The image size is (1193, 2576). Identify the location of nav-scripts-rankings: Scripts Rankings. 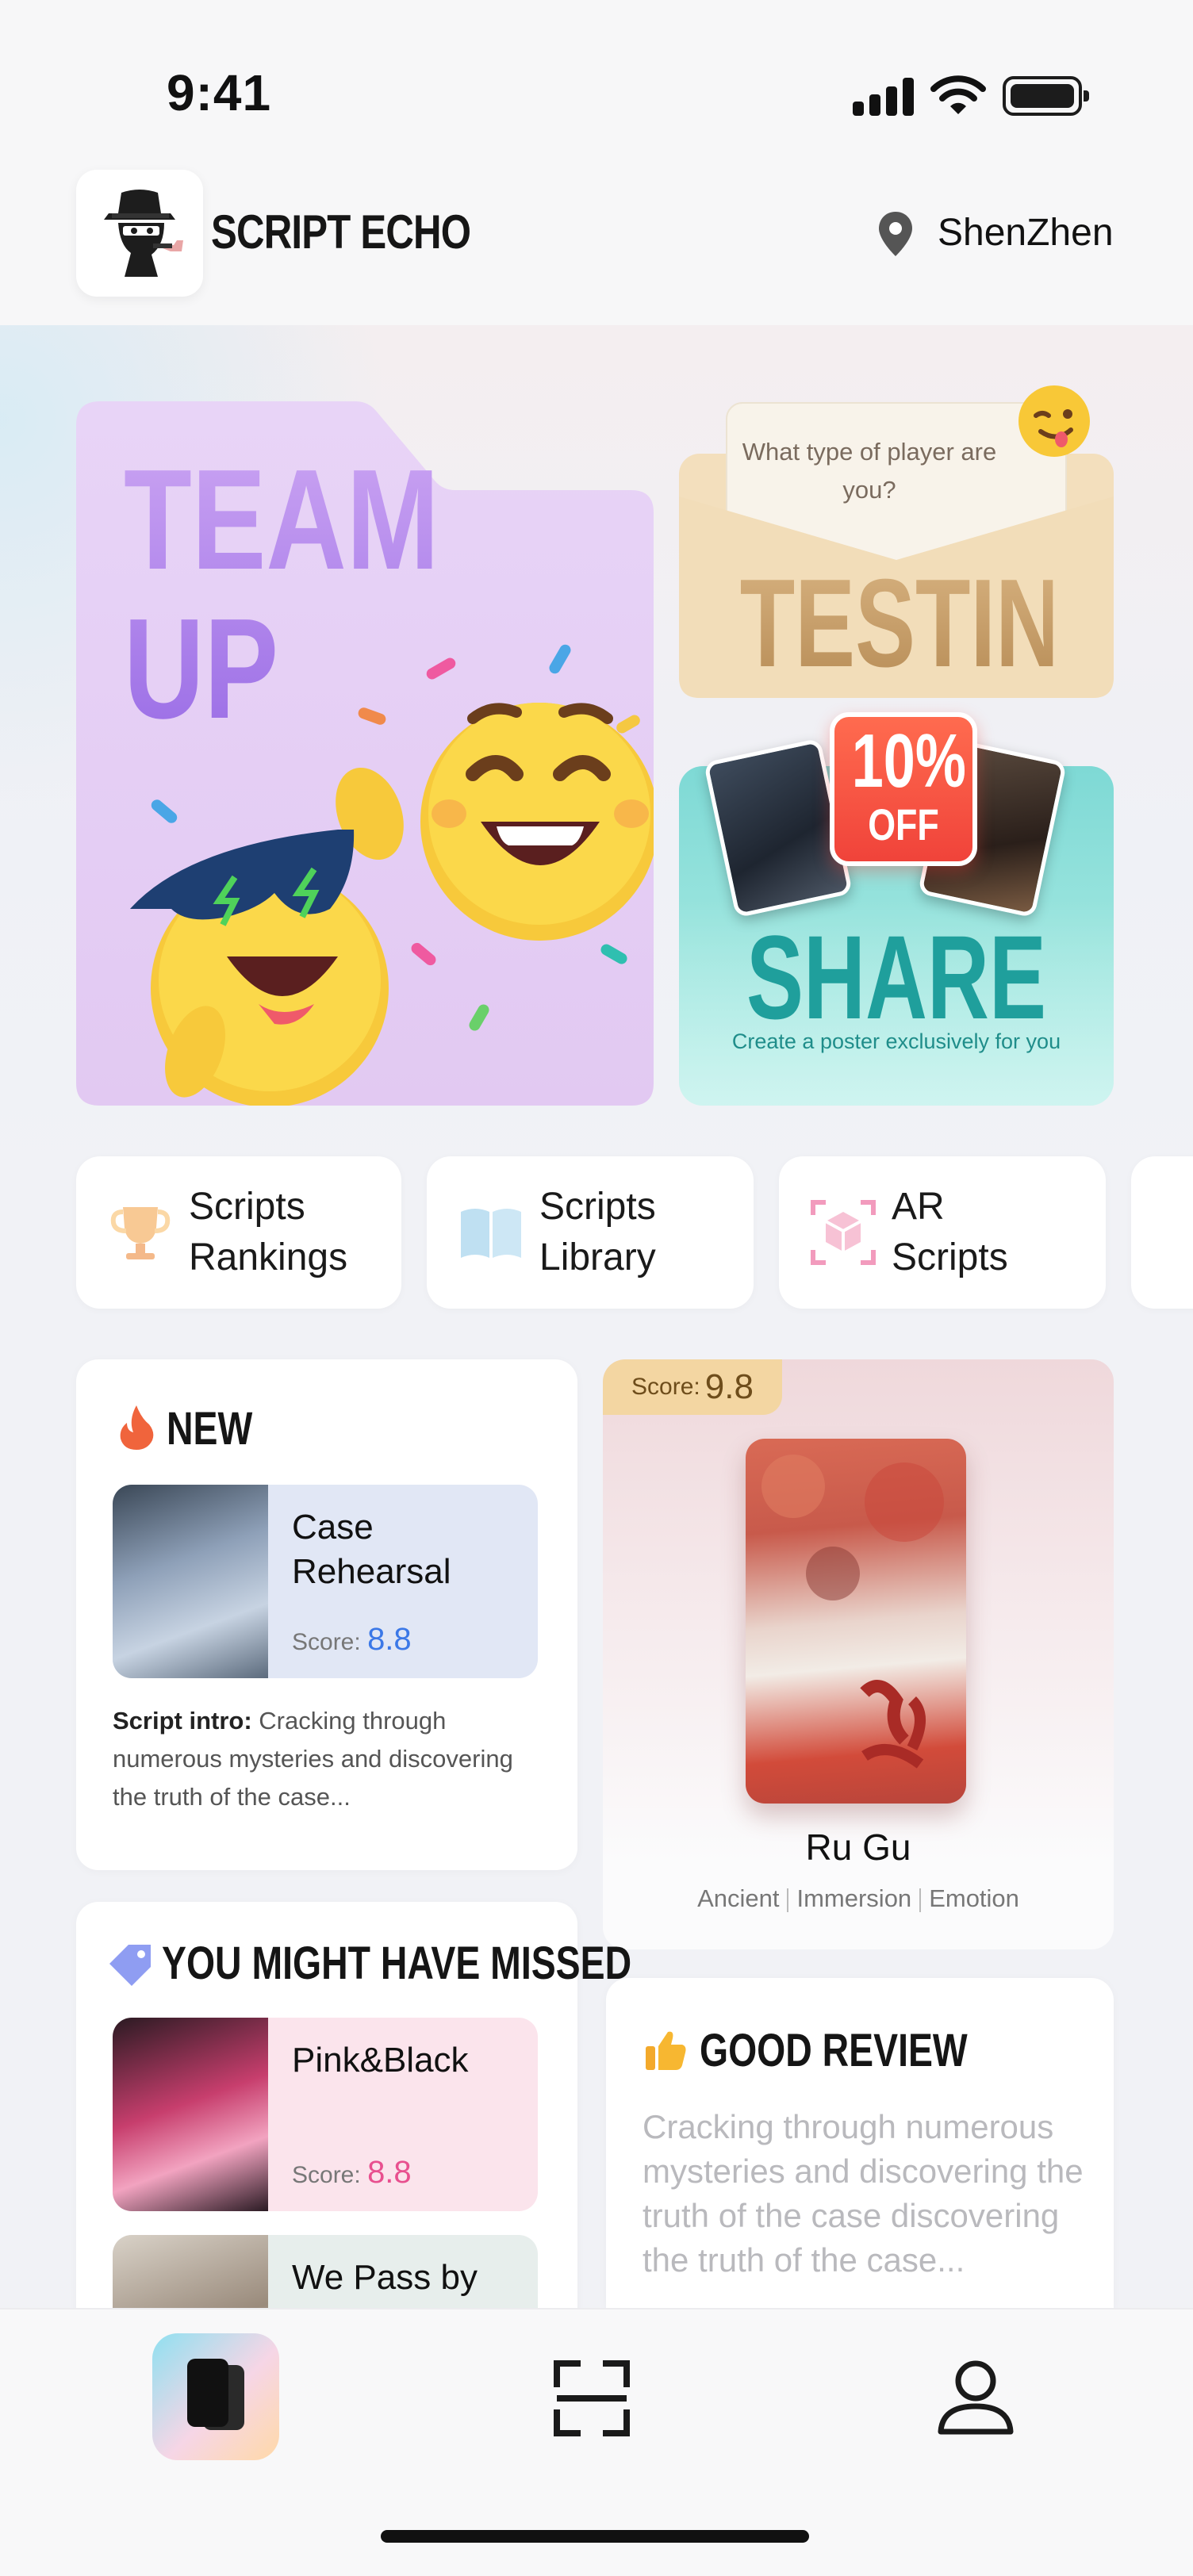
(239, 1232).